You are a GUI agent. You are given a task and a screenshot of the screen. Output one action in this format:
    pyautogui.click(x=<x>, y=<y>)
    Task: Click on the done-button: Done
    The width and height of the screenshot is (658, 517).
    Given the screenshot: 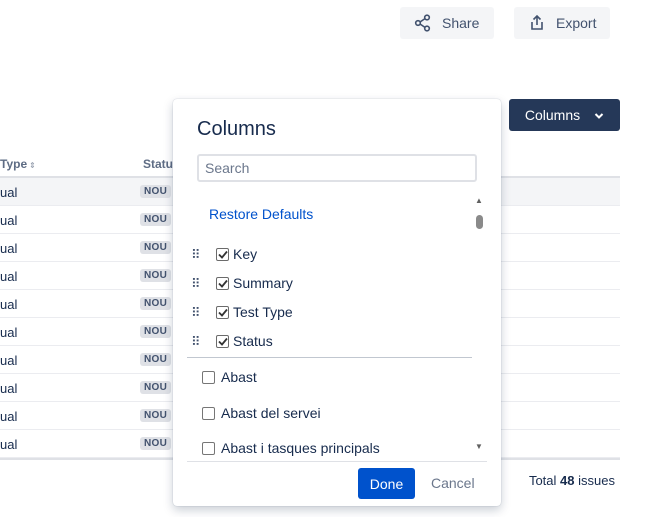 What is the action you would take?
    pyautogui.click(x=386, y=483)
    